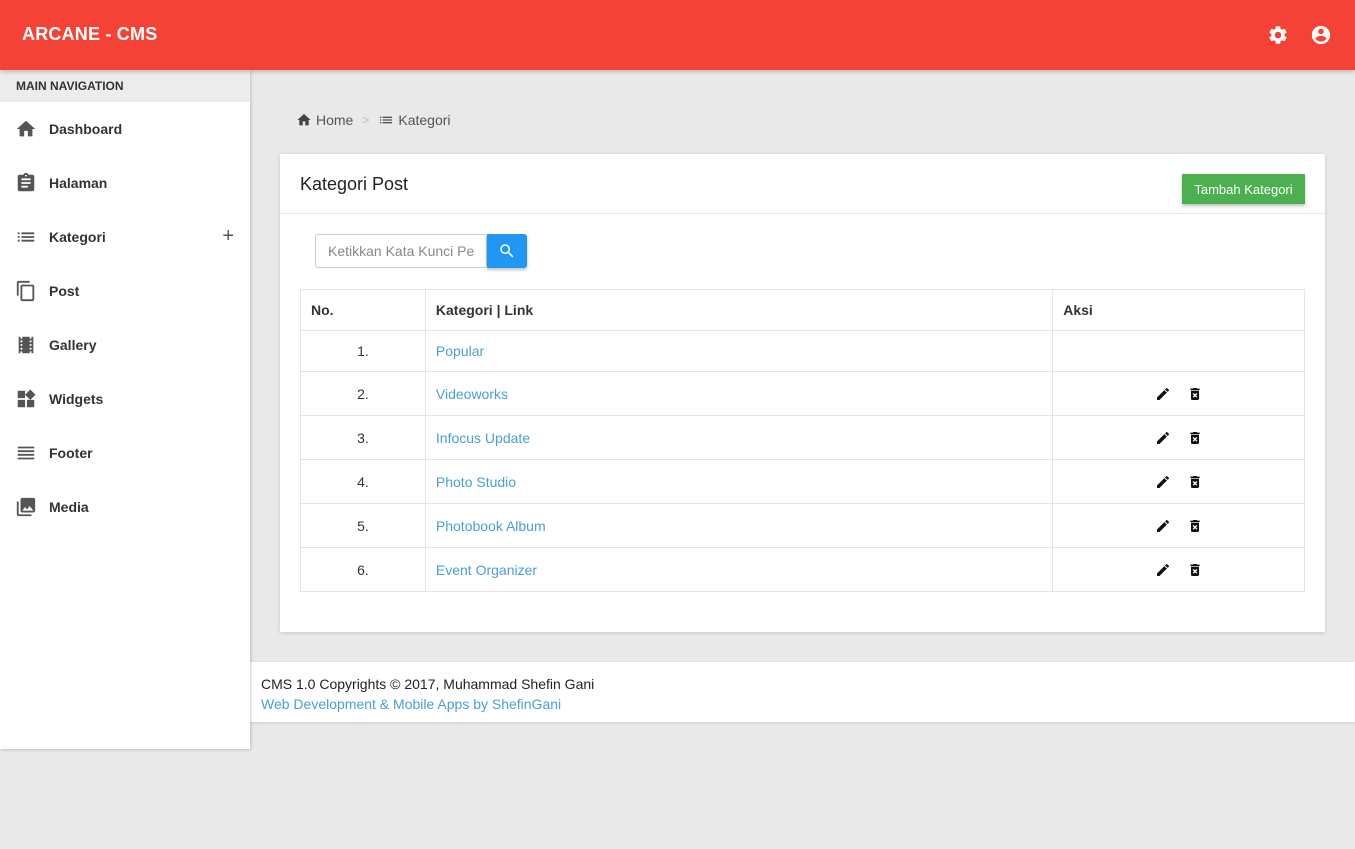 This screenshot has height=849, width=1355. I want to click on breadcrumb: Home > Kategori, so click(373, 120).